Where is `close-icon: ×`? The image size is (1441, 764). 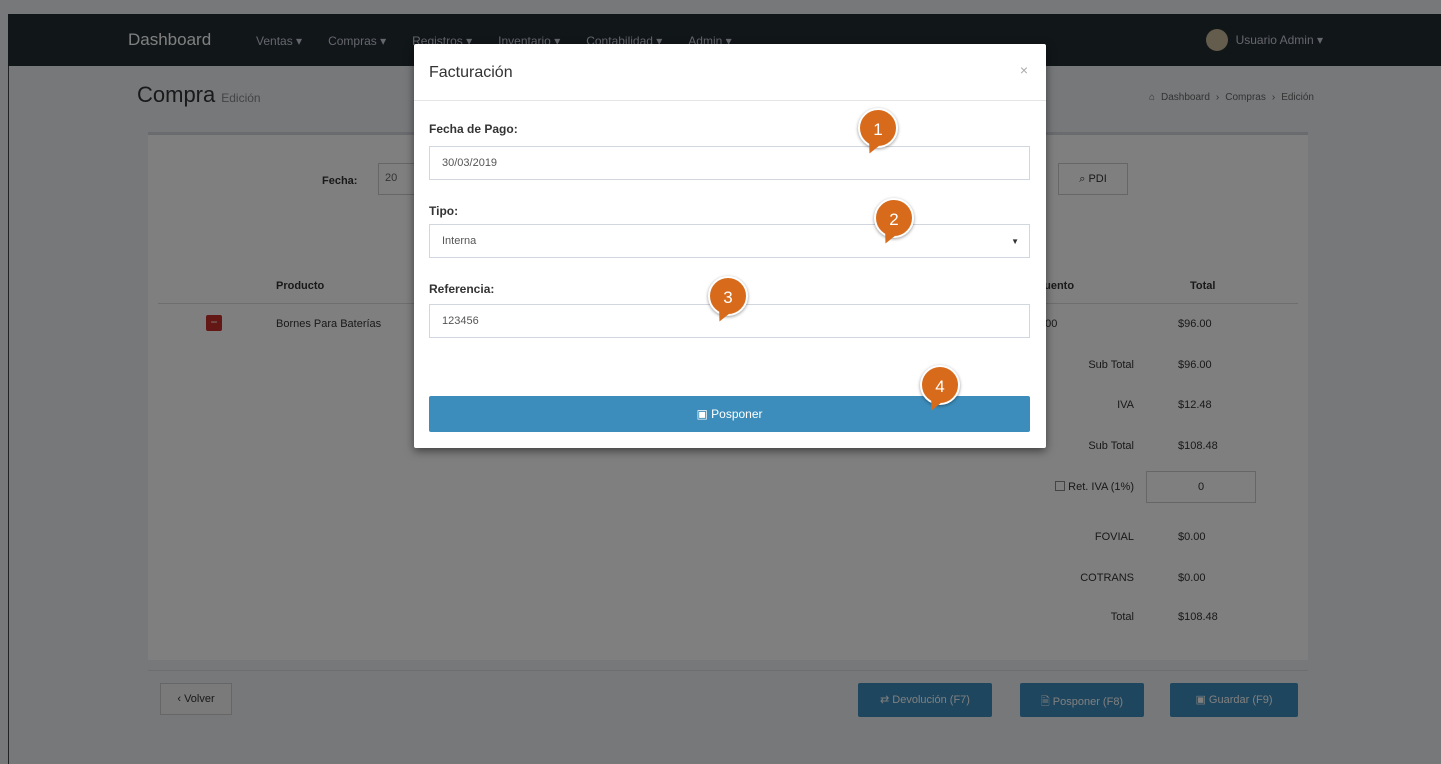 close-icon: × is located at coordinates (1024, 70).